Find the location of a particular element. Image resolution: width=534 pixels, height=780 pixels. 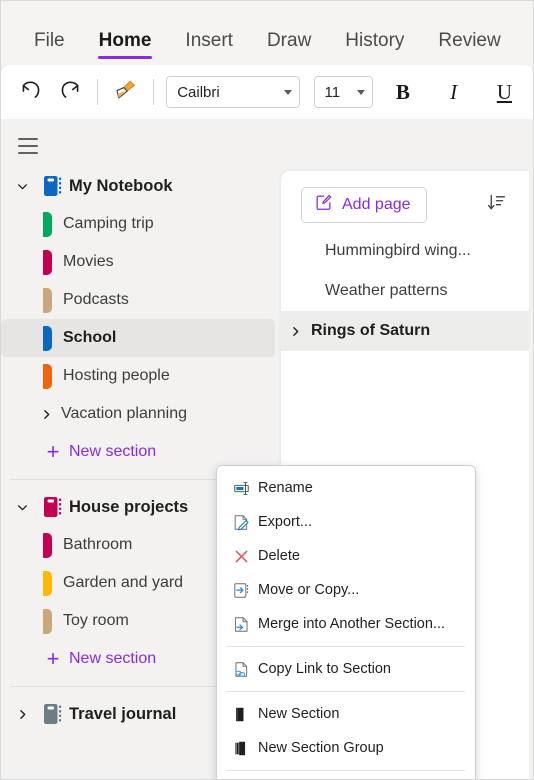

ribbon-tab-insert: Insert is located at coordinates (209, 47).